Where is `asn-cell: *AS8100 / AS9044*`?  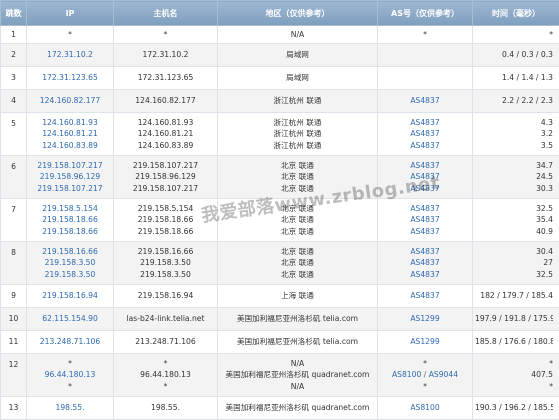
asn-cell: *AS8100 / AS9044* is located at coordinates (425, 375).